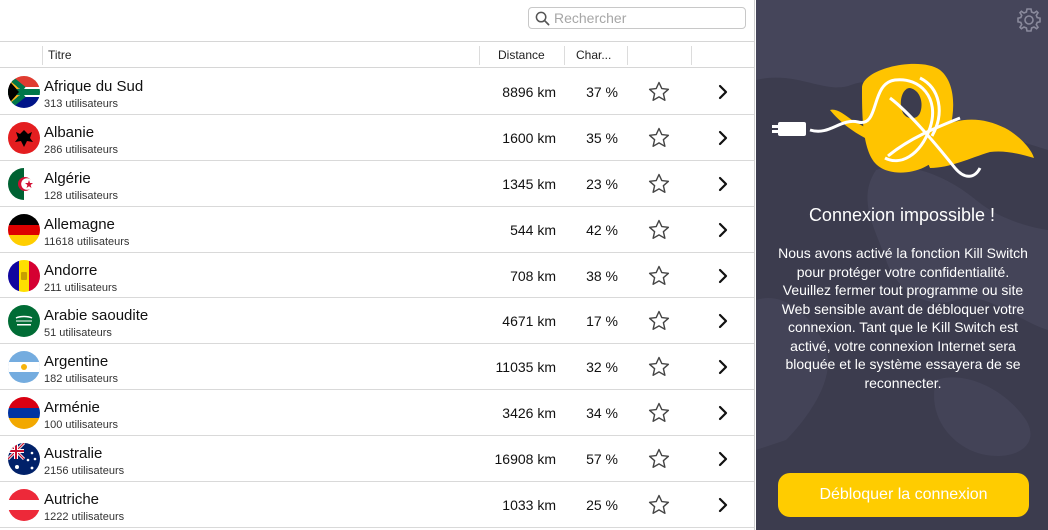 The height and width of the screenshot is (530, 1048). What do you see at coordinates (602, 413) in the screenshot?
I see `load-value: 34 %` at bounding box center [602, 413].